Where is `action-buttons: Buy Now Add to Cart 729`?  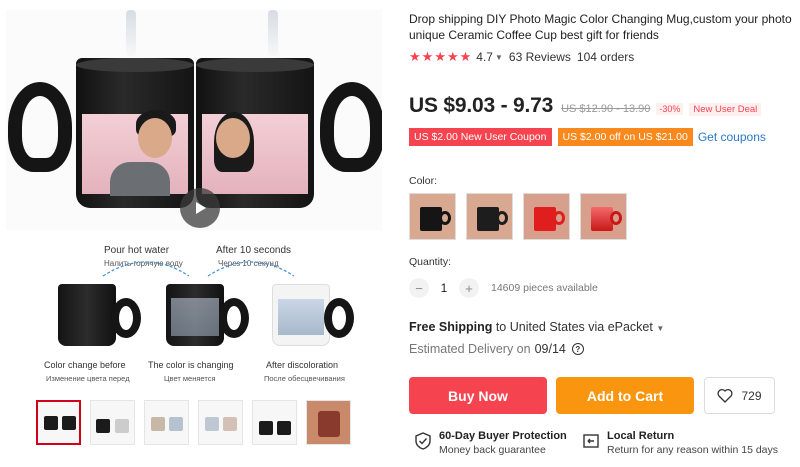
action-buttons: Buy Now Add to Cart 729 is located at coordinates (592, 395).